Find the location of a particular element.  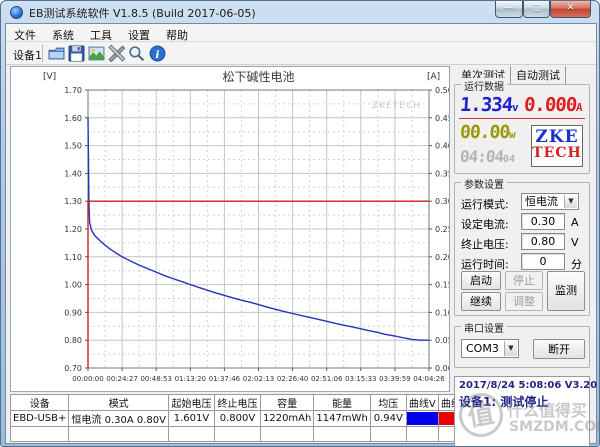

toolbar-separator is located at coordinates (42, 53).